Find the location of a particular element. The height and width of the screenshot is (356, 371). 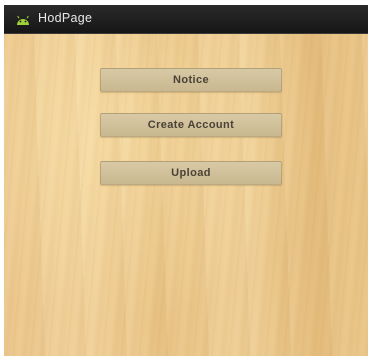

android-icon is located at coordinates (23, 19).